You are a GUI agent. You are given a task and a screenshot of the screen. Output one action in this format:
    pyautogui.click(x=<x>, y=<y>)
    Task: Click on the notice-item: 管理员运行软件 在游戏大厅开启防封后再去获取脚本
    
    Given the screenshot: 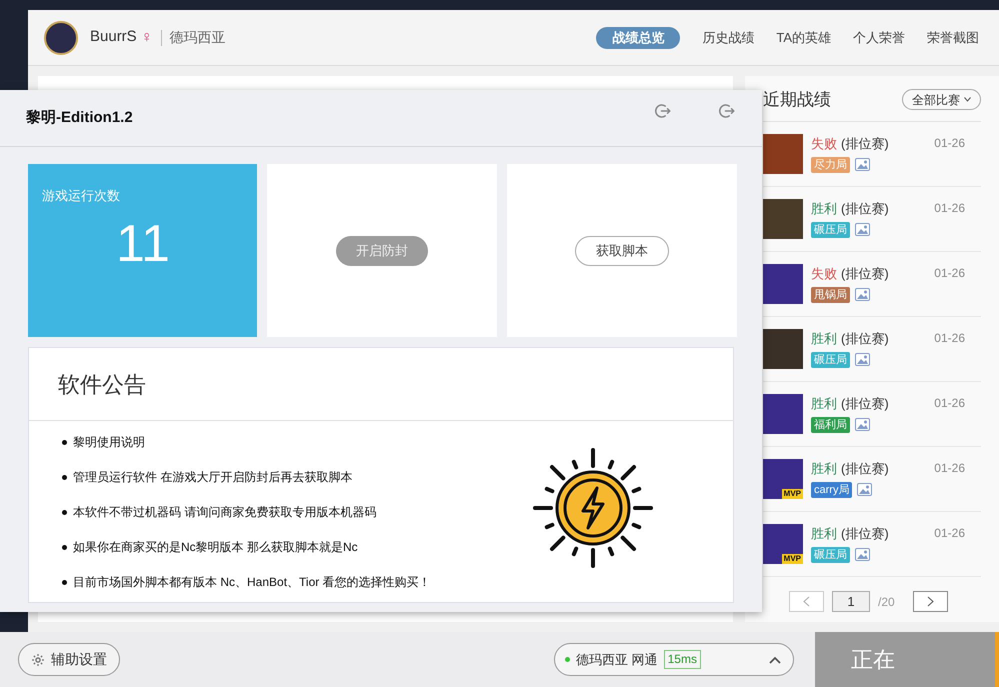 What is the action you would take?
    pyautogui.click(x=212, y=477)
    